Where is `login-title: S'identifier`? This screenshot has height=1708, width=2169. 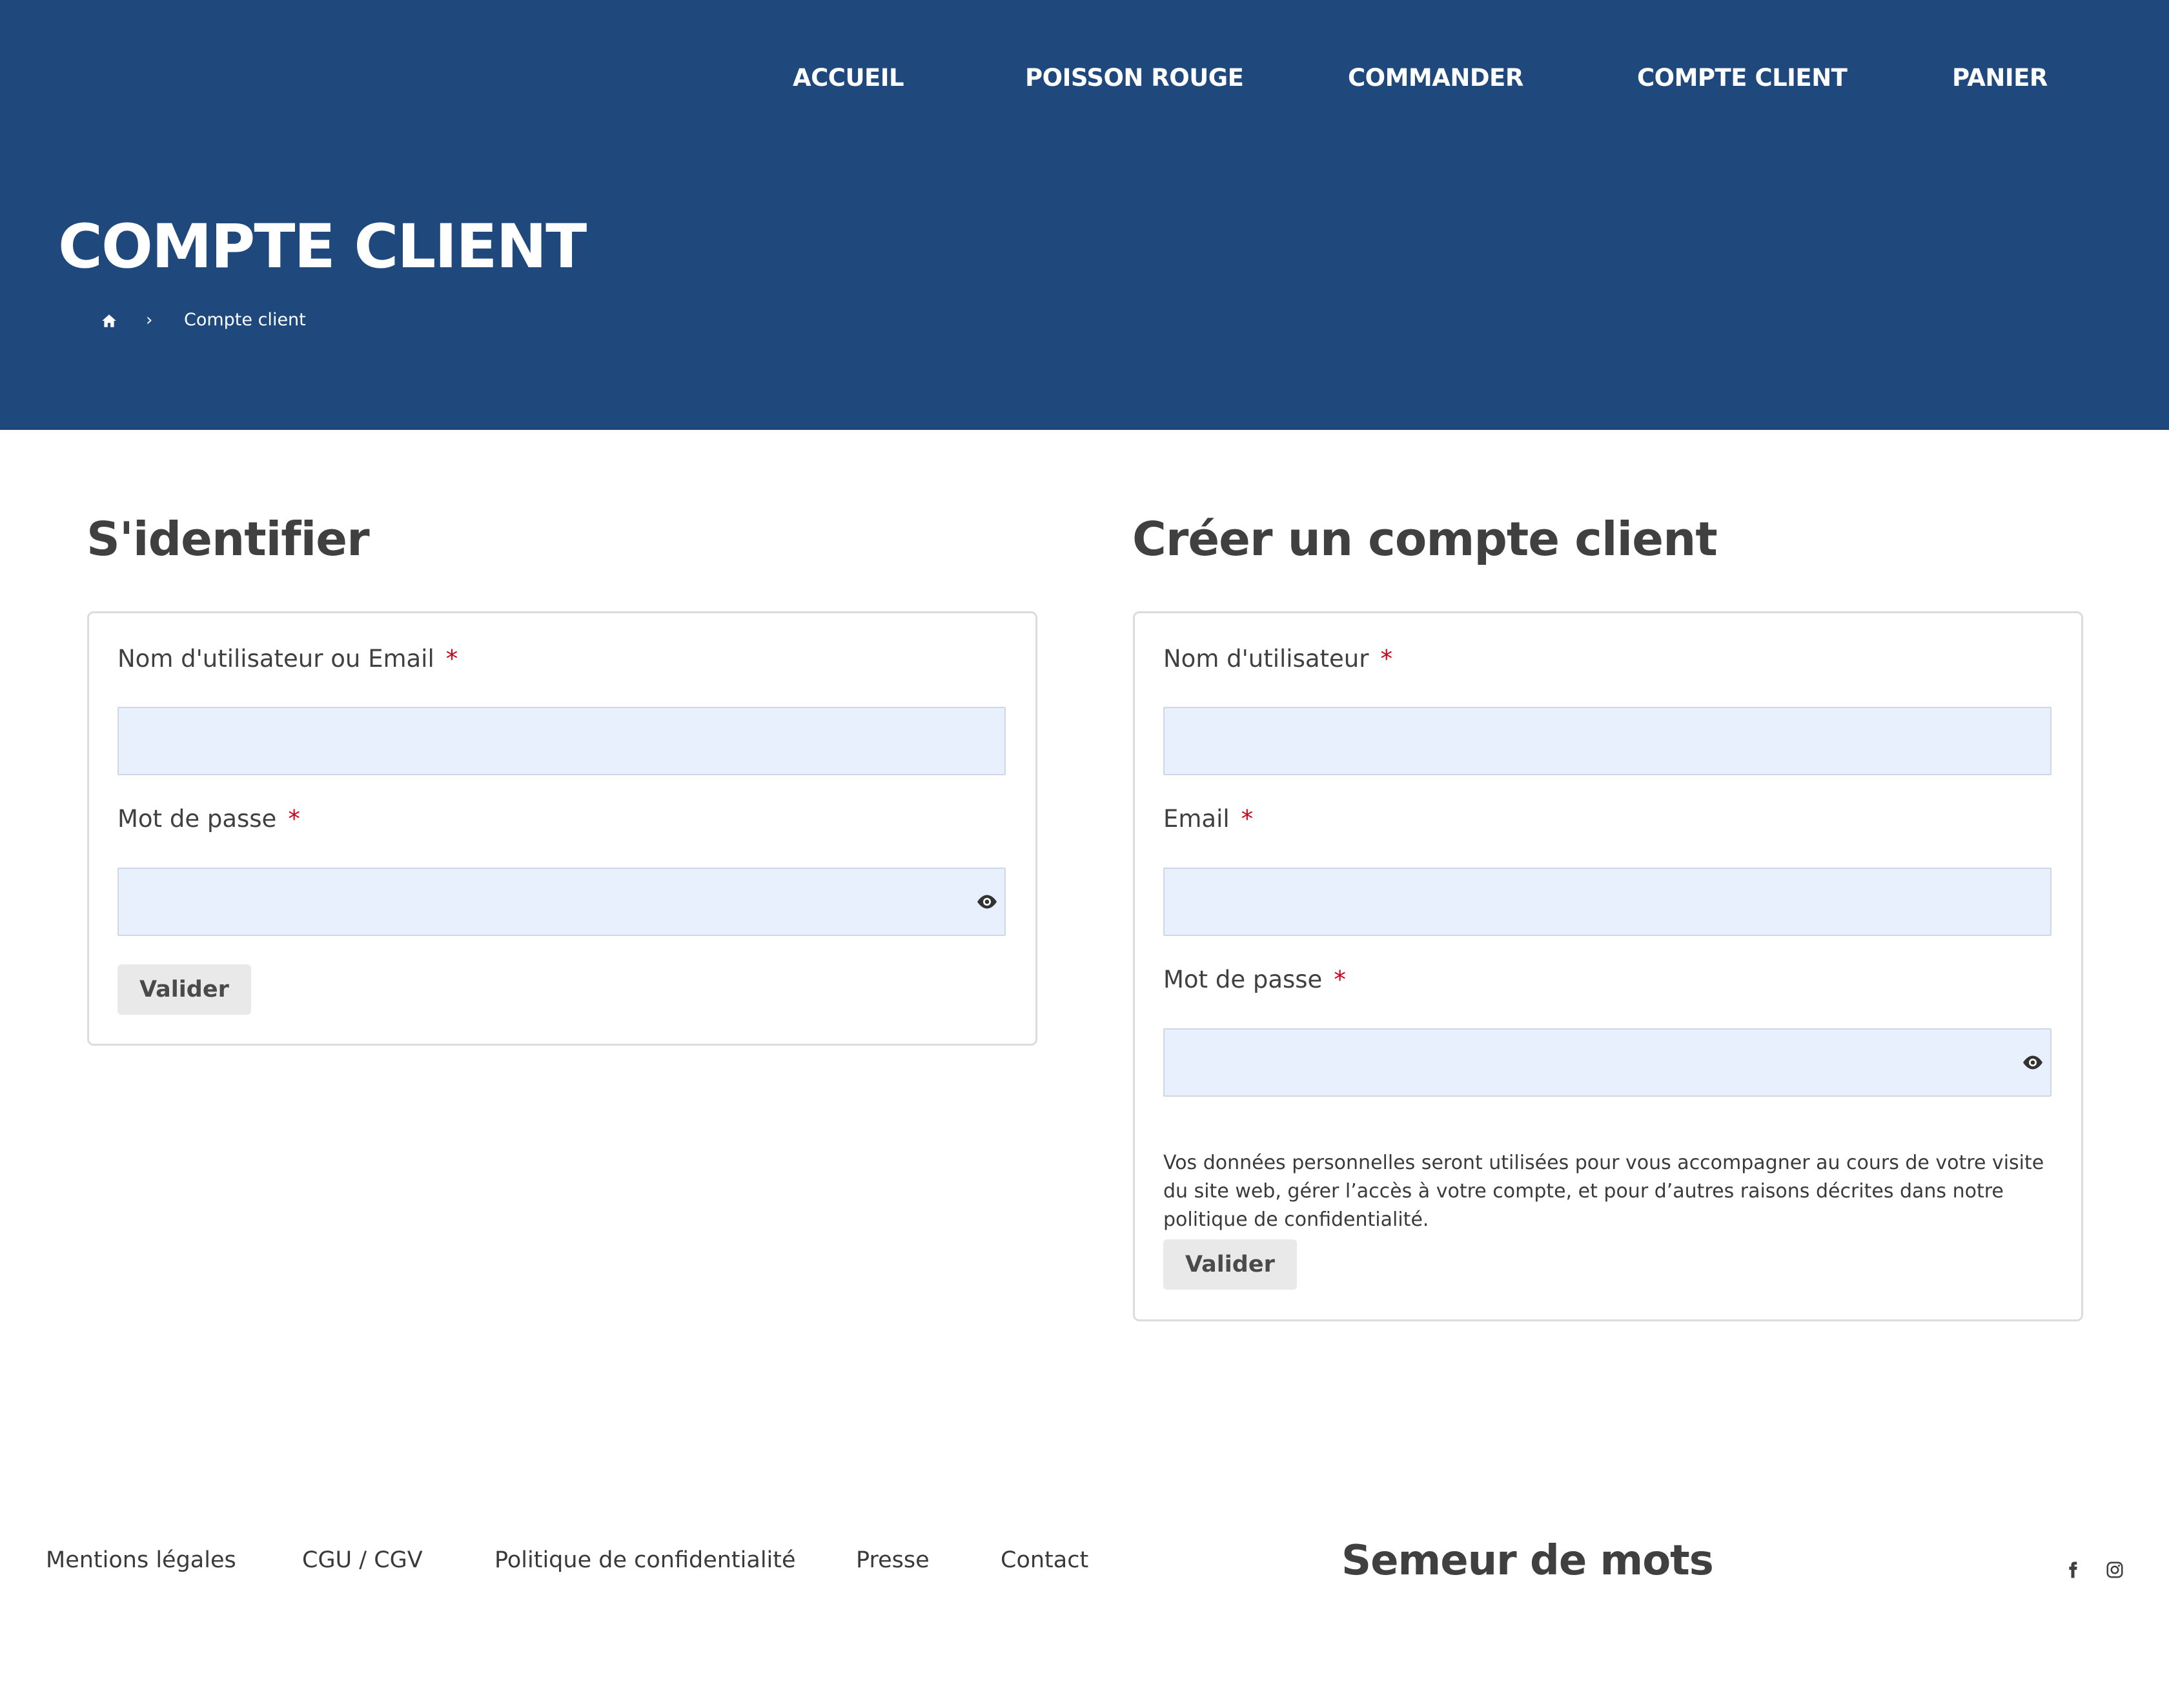 login-title: S'identifier is located at coordinates (228, 539).